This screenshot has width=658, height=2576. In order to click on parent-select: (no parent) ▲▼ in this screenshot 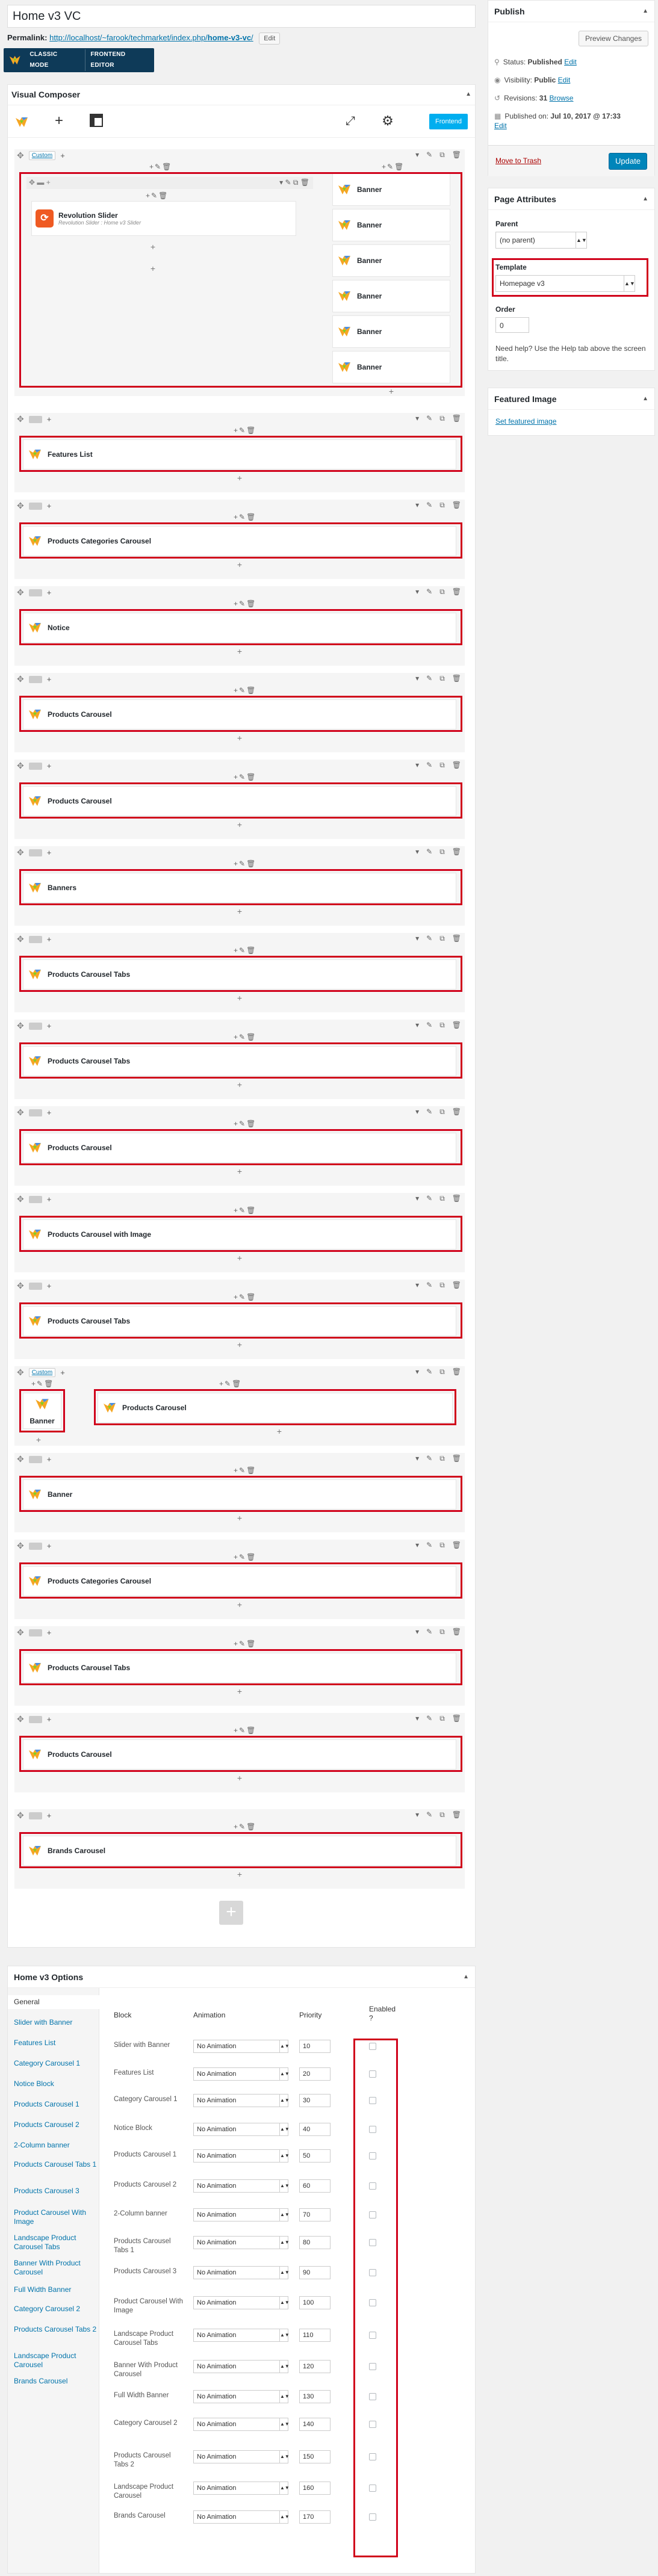, I will do `click(541, 241)`.